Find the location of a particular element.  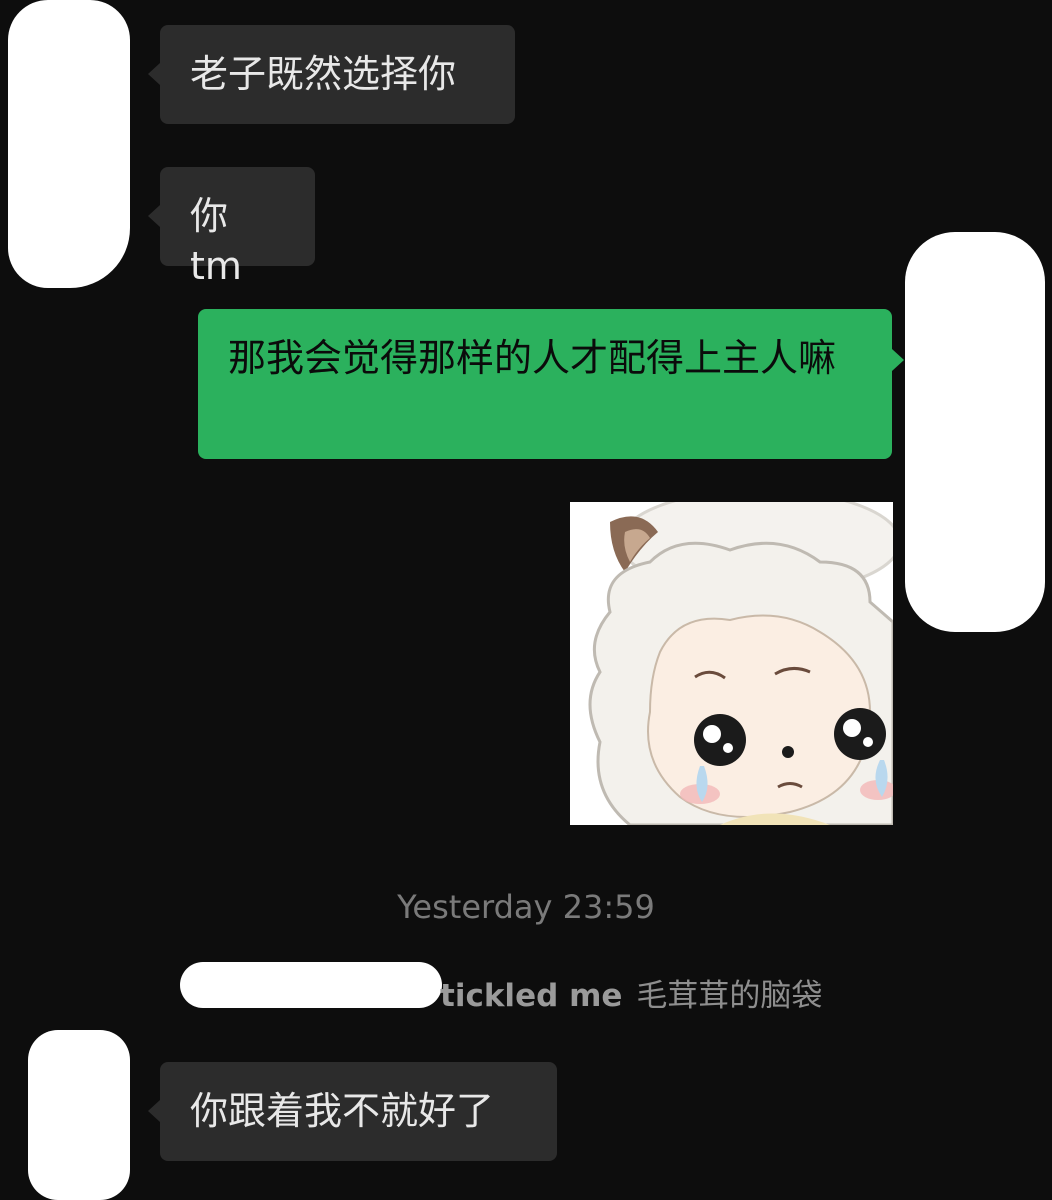

message-text: 你跟着我不就好了 is located at coordinates (342, 1111).